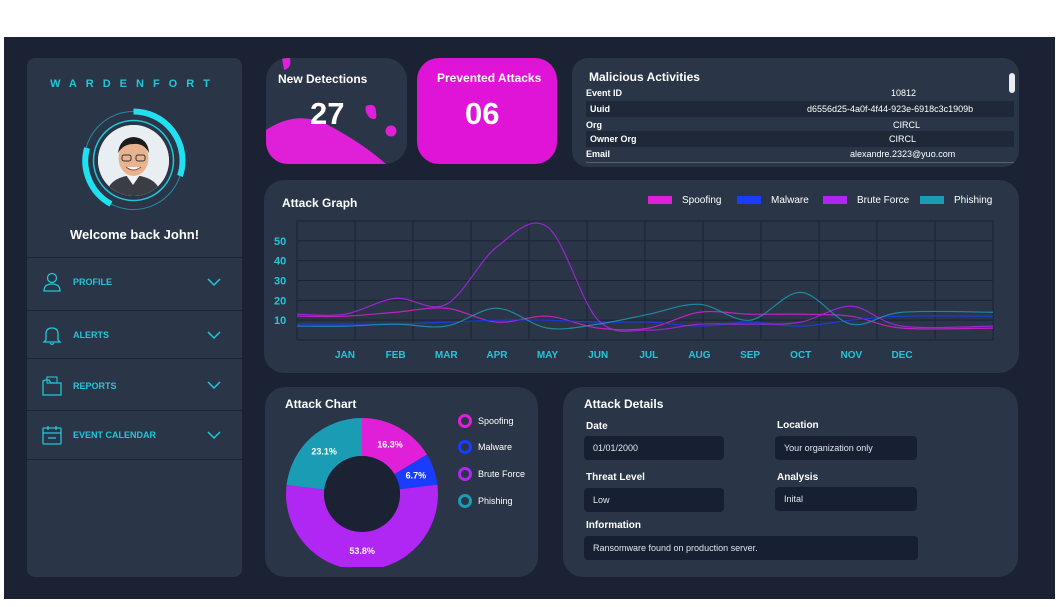  Describe the element at coordinates (648, 355) in the screenshot. I see `x-tick-label: JUL` at that location.